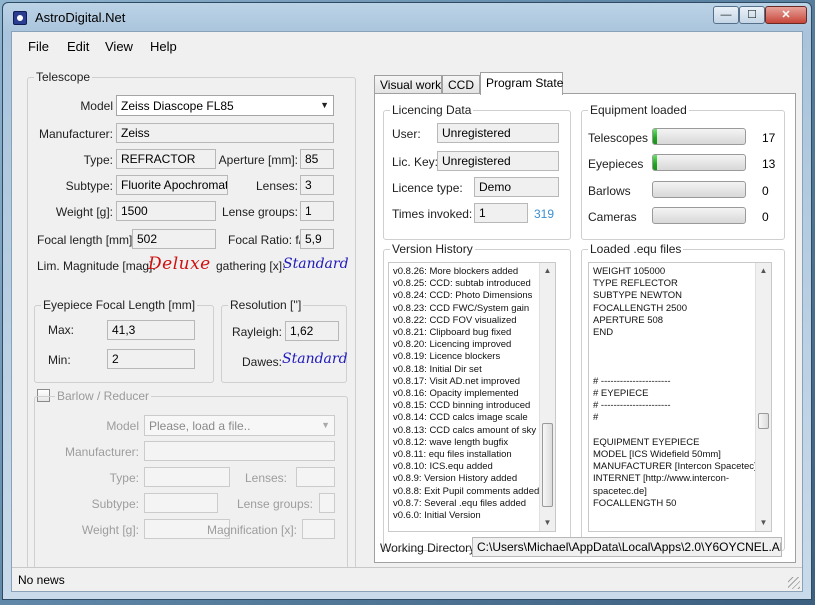  What do you see at coordinates (318, 529) in the screenshot?
I see `barlow-magnification-field` at bounding box center [318, 529].